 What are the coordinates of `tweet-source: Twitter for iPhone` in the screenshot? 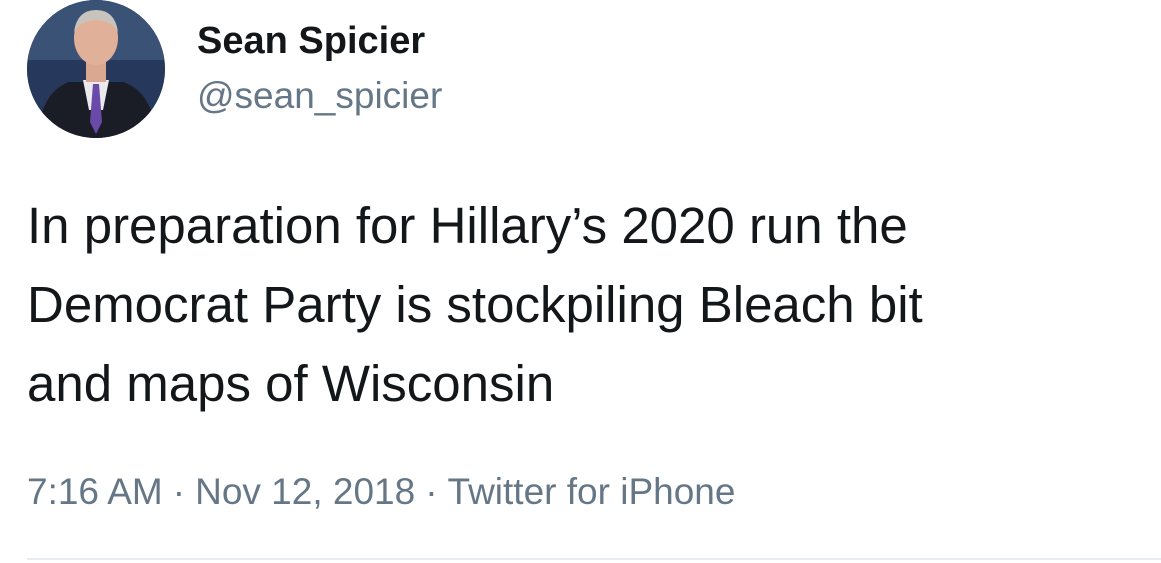 It's located at (592, 491).